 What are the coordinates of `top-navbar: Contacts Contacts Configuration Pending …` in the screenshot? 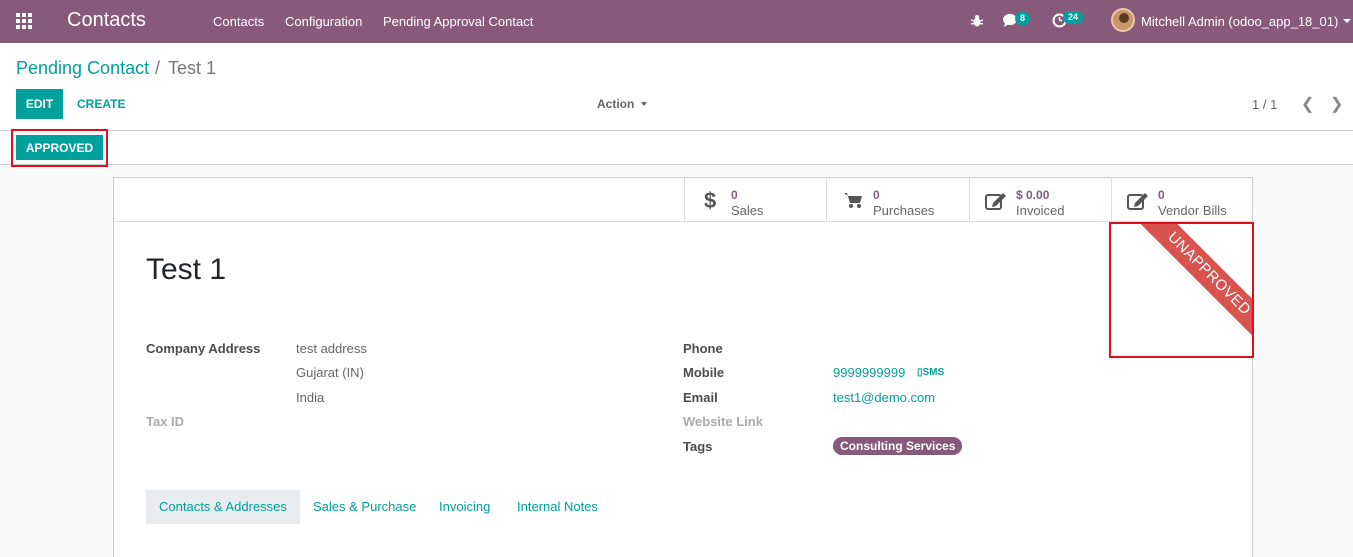 It's located at (676, 21).